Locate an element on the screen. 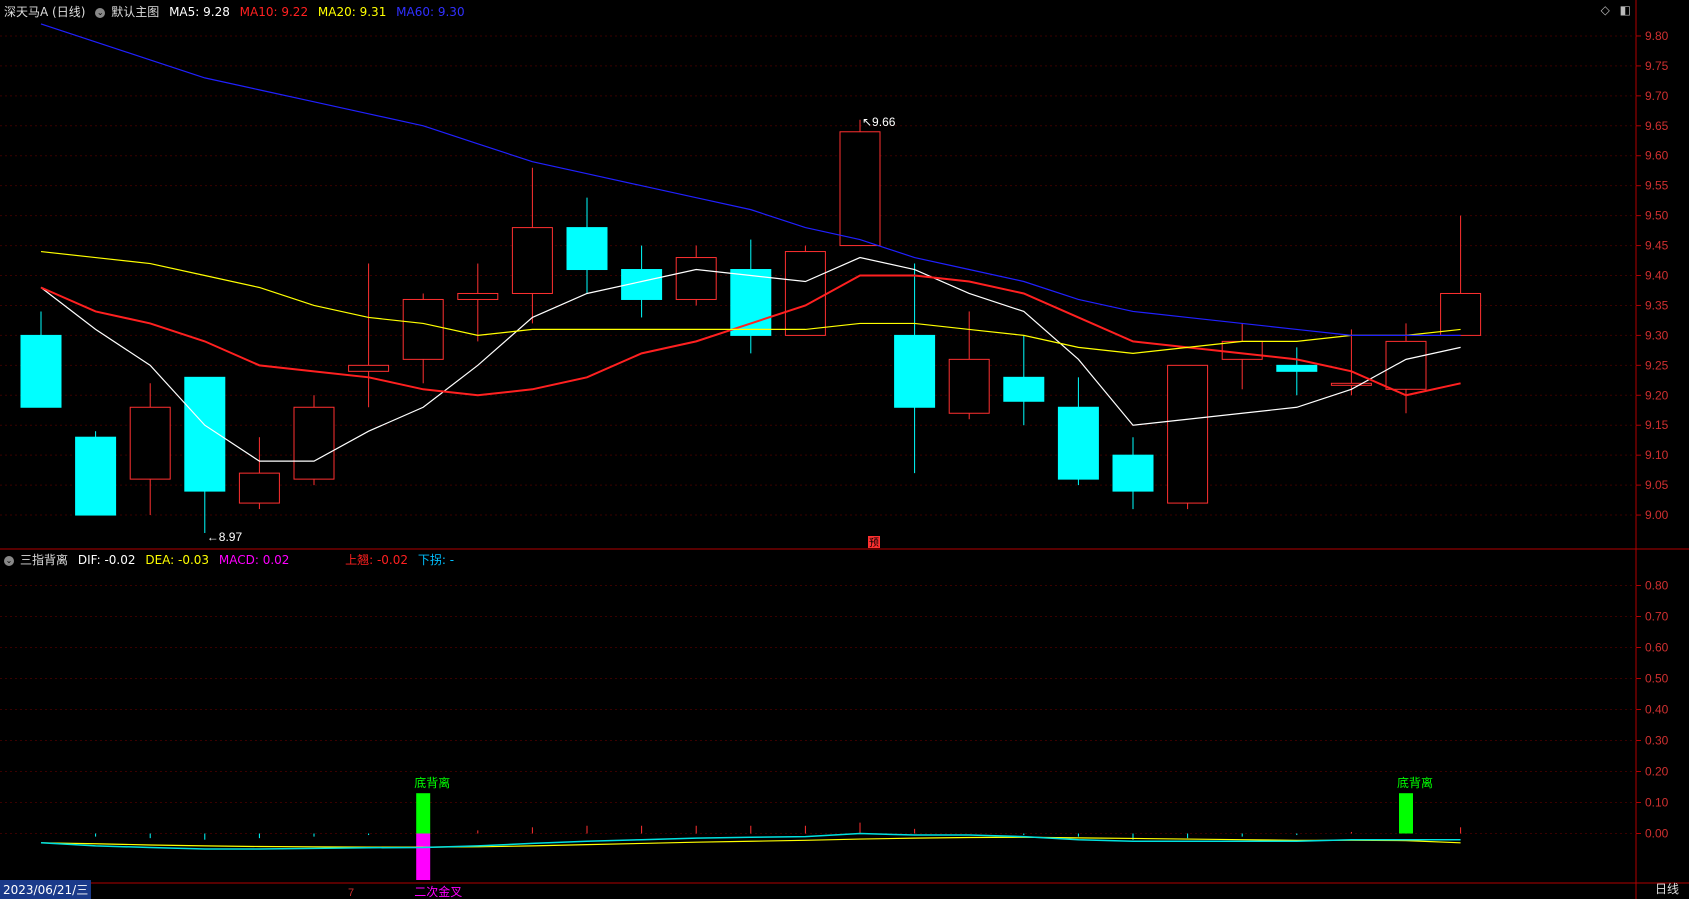 The image size is (1689, 899). y-tick-label: 0.40 is located at coordinates (1657, 710).